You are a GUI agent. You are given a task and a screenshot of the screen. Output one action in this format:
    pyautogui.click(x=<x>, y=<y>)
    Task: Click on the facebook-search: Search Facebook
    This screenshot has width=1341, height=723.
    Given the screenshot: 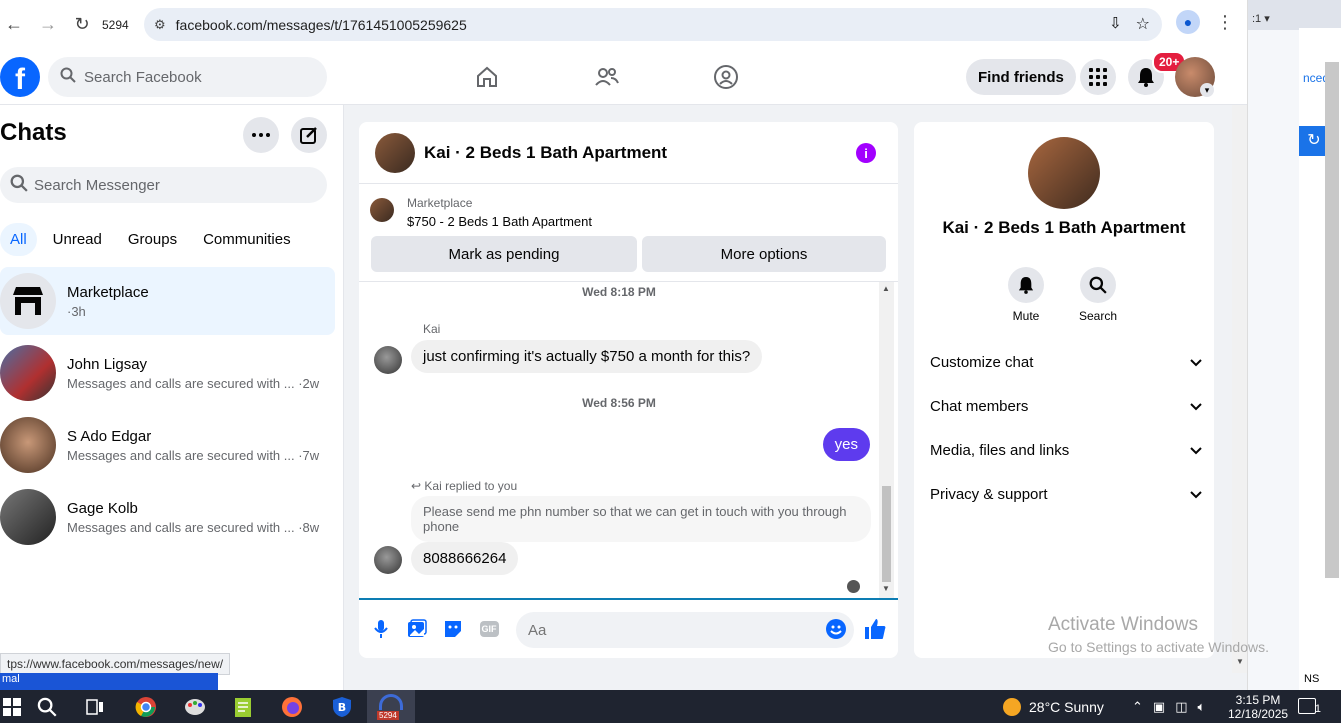 What is the action you would take?
    pyautogui.click(x=187, y=77)
    